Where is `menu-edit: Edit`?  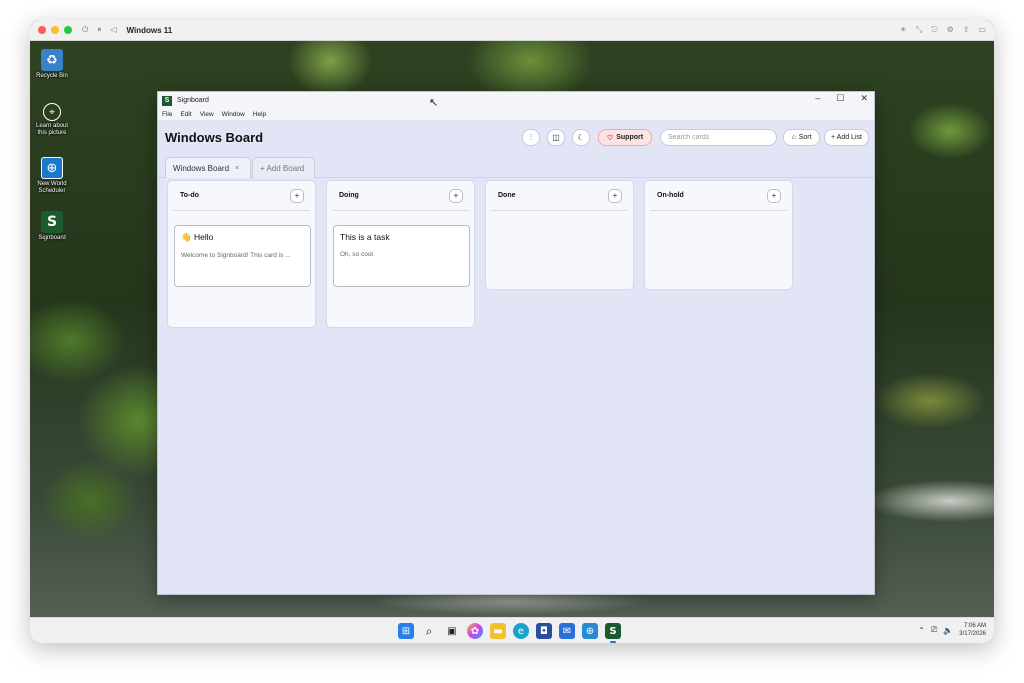
menu-edit: Edit is located at coordinates (185, 114).